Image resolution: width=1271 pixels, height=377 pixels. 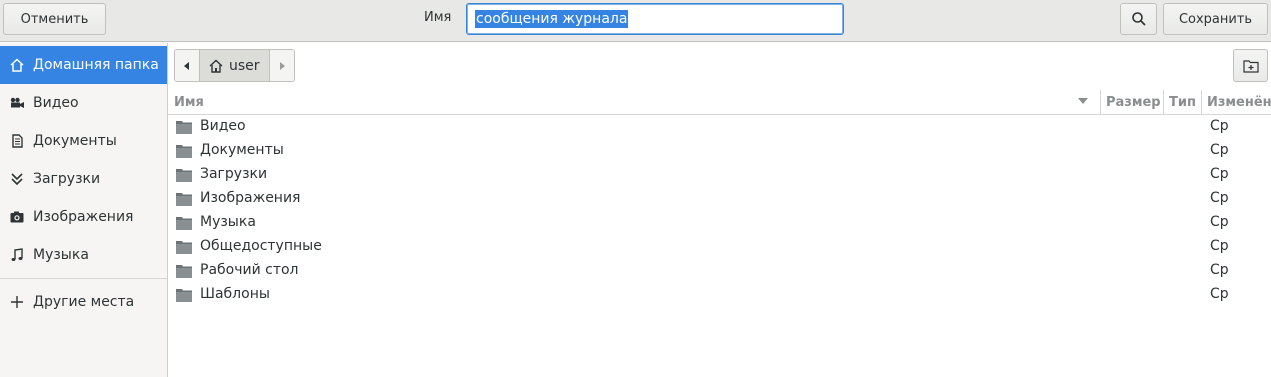 I want to click on sidebar-divider, so click(x=83, y=278).